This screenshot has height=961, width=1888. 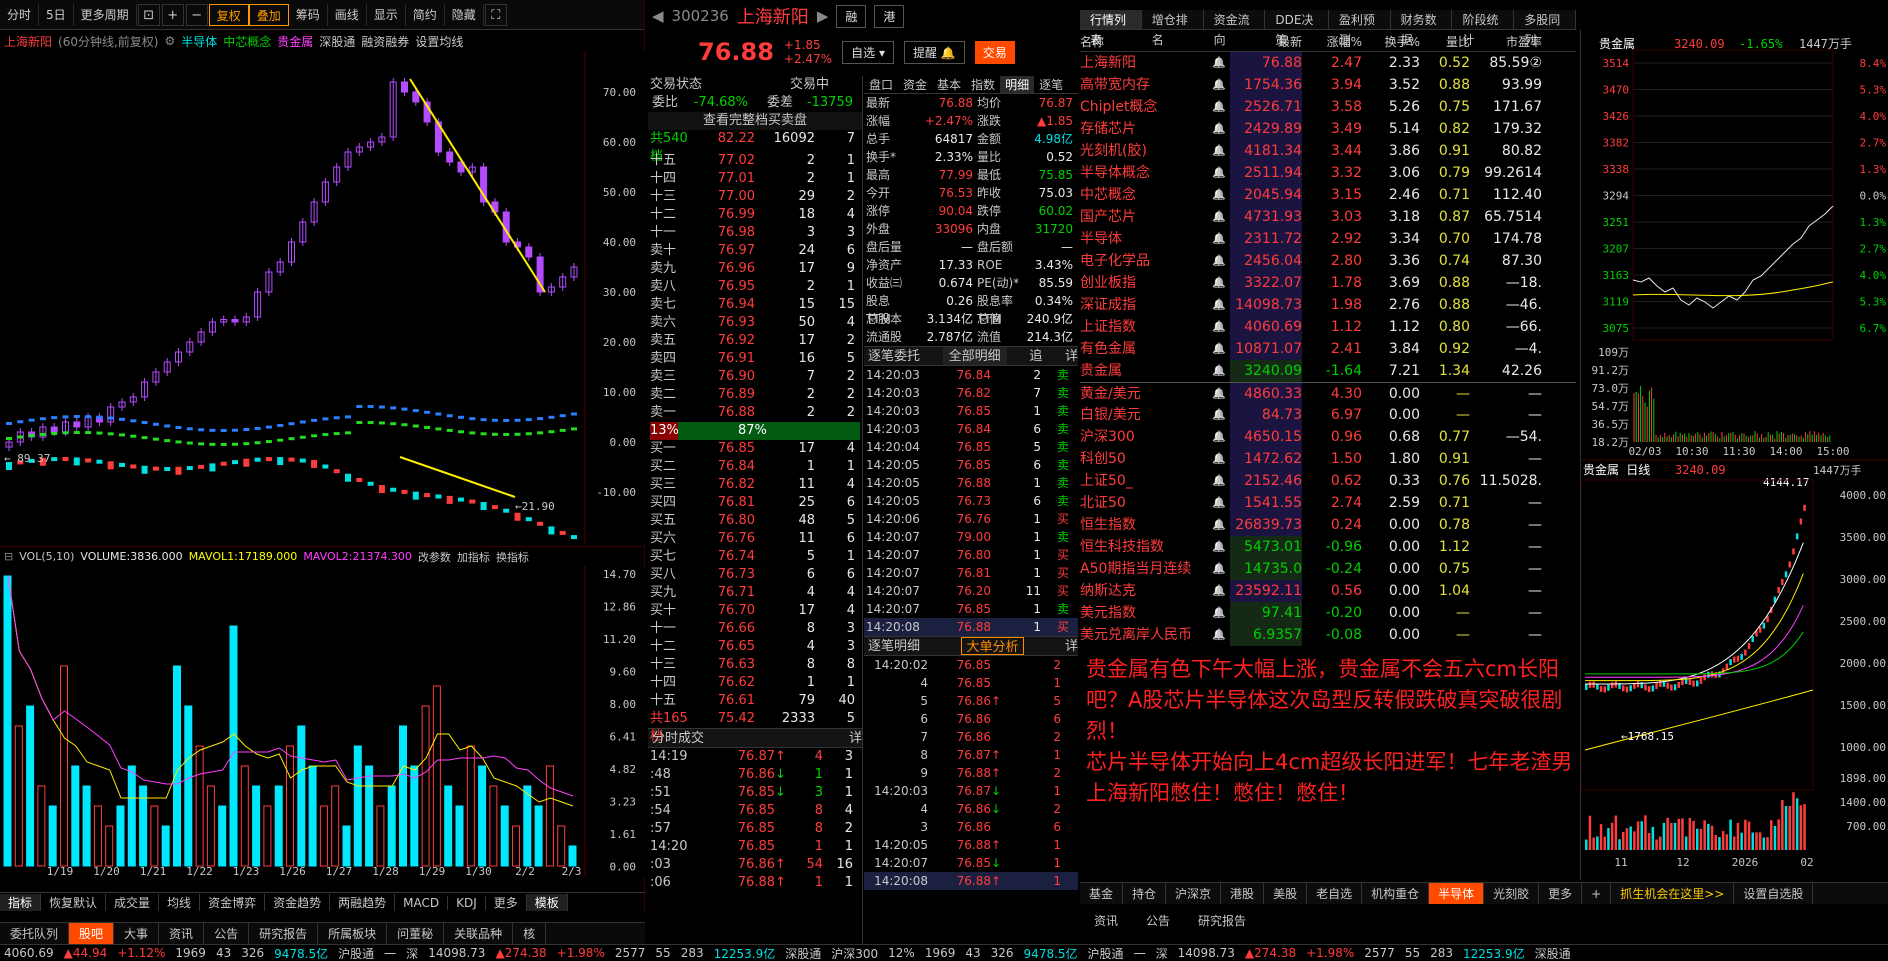 What do you see at coordinates (1328, 85) in the screenshot?
I see `quote-row: 高带宽内存 🔔 1754.36 3.94 3.52 0.88 93.99` at bounding box center [1328, 85].